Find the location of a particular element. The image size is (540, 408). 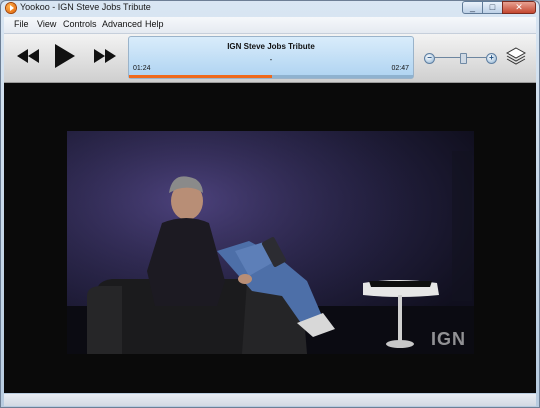

title-bar: Yookoo - IGN Steve Jobs Tribute _ □ ✕ is located at coordinates (270, 8).